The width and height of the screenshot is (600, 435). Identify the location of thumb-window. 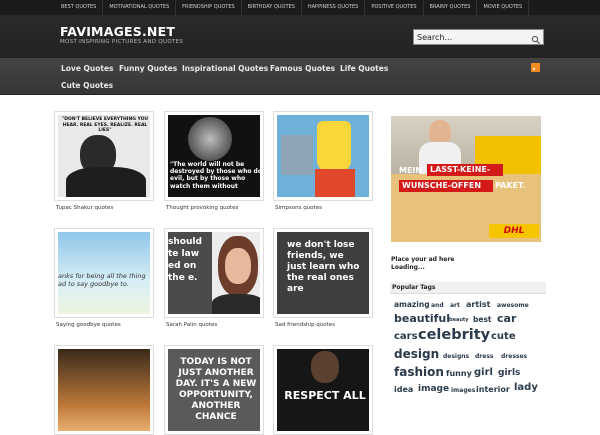
(297, 155).